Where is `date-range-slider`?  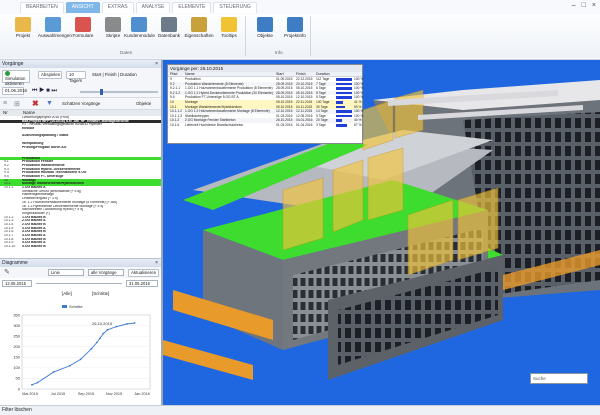 date-range-slider is located at coordinates (79, 283).